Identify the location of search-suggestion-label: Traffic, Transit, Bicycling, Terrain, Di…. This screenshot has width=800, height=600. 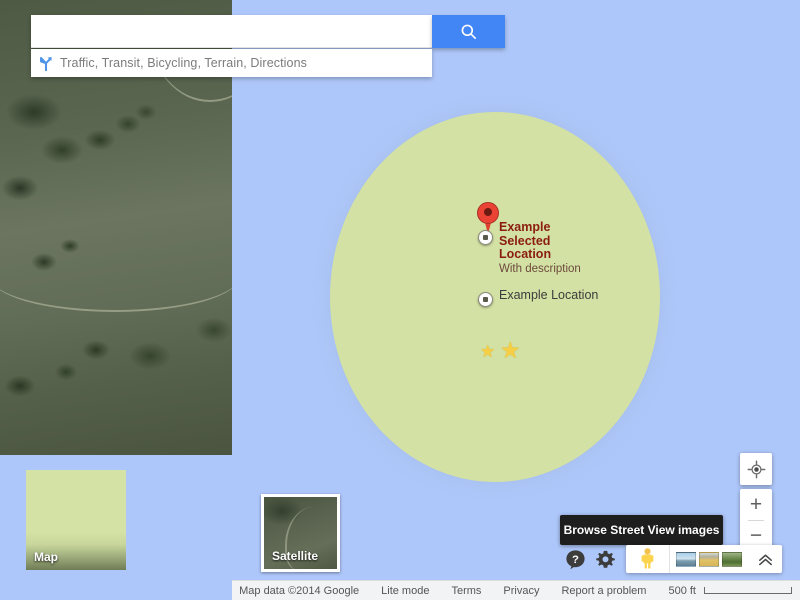
(184, 63).